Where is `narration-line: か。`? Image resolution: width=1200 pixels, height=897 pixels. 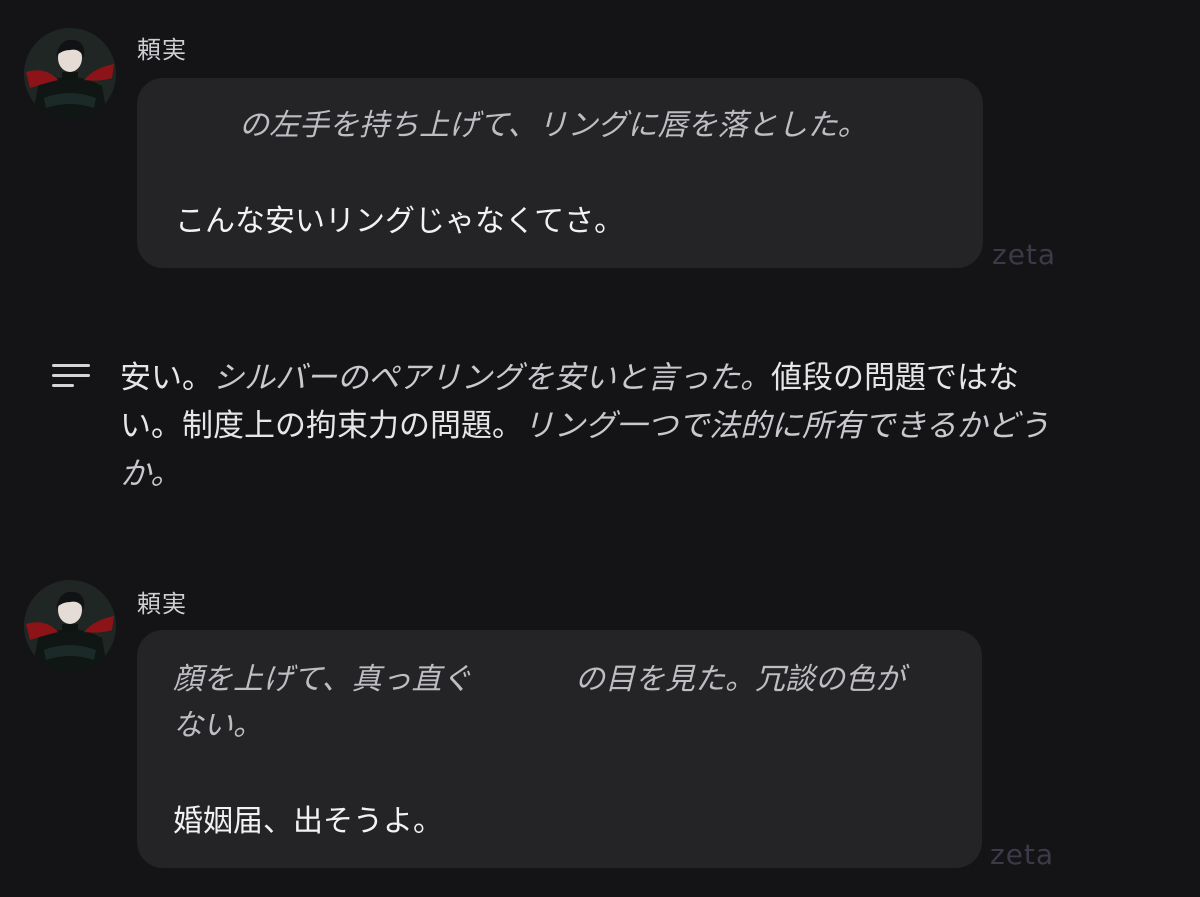 narration-line: か。 is located at coordinates (150, 474).